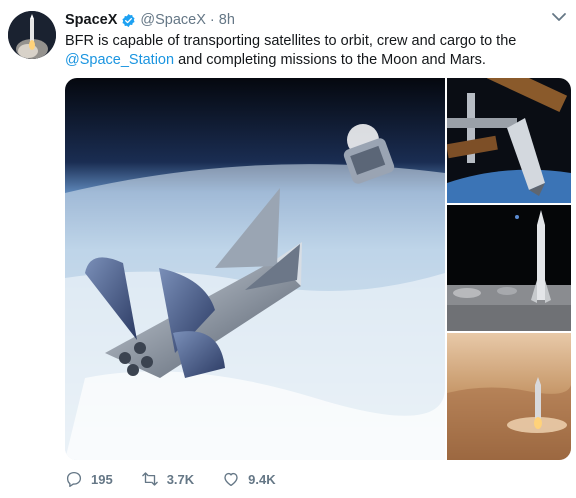 This screenshot has height=498, width=576. I want to click on rocket-launch-avatar-image, so click(32, 35).